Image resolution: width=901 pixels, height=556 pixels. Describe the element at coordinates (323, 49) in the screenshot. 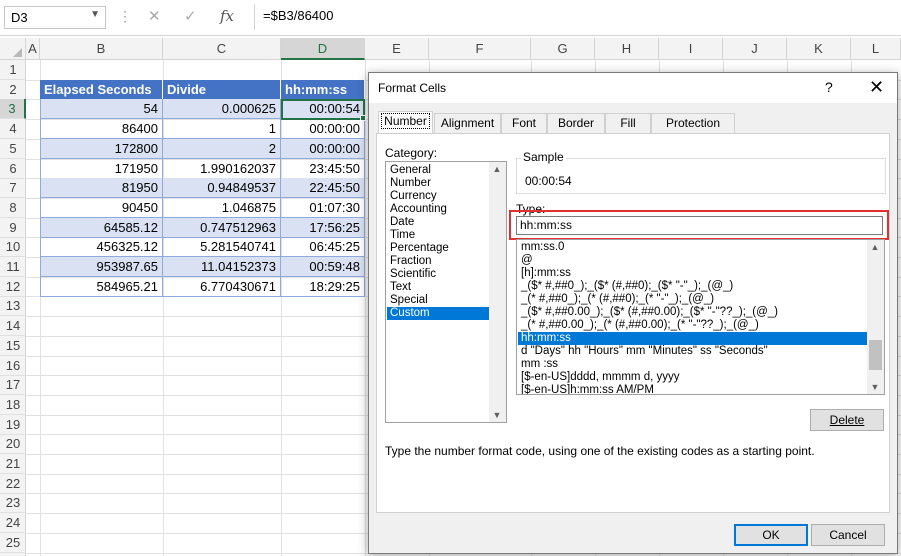

I see `column-header-d: D` at that location.